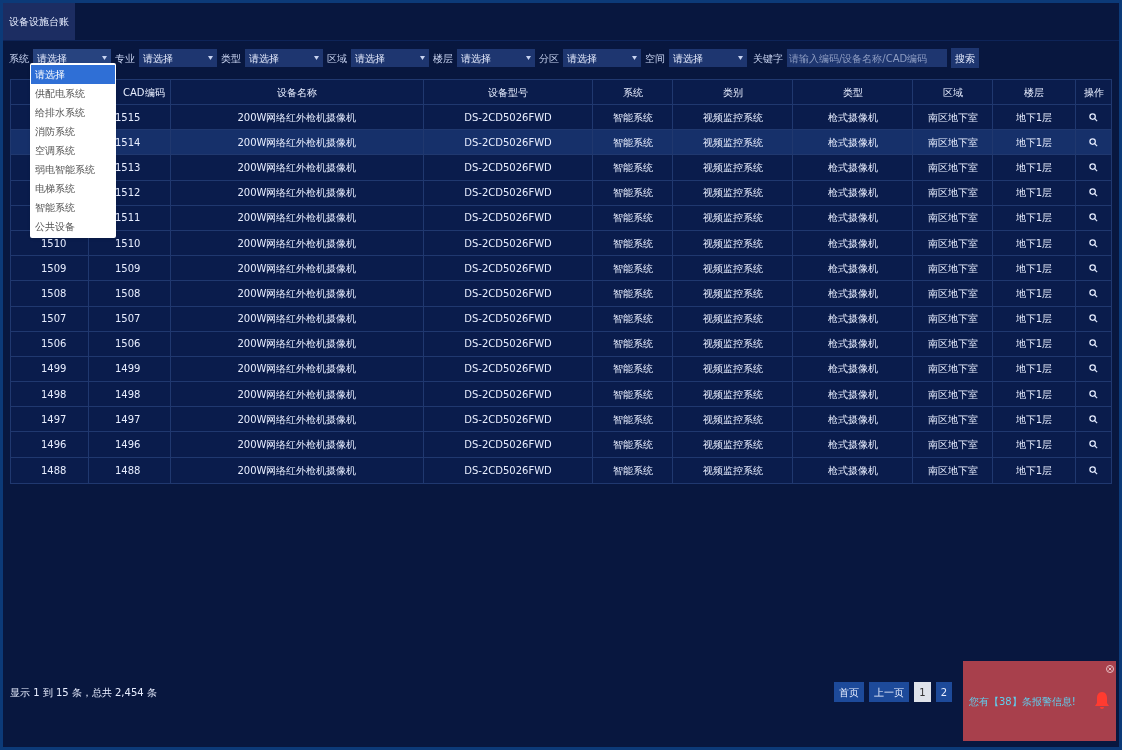 Image resolution: width=1122 pixels, height=750 pixels. Describe the element at coordinates (1110, 669) in the screenshot. I see `close-icon` at that location.